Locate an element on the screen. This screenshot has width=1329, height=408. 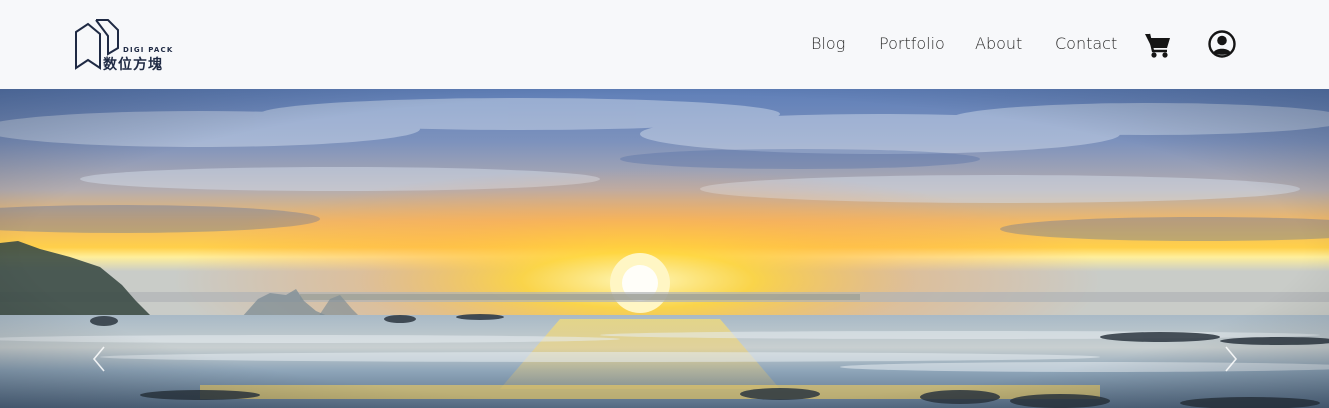
user-account-button is located at coordinates (1222, 44).